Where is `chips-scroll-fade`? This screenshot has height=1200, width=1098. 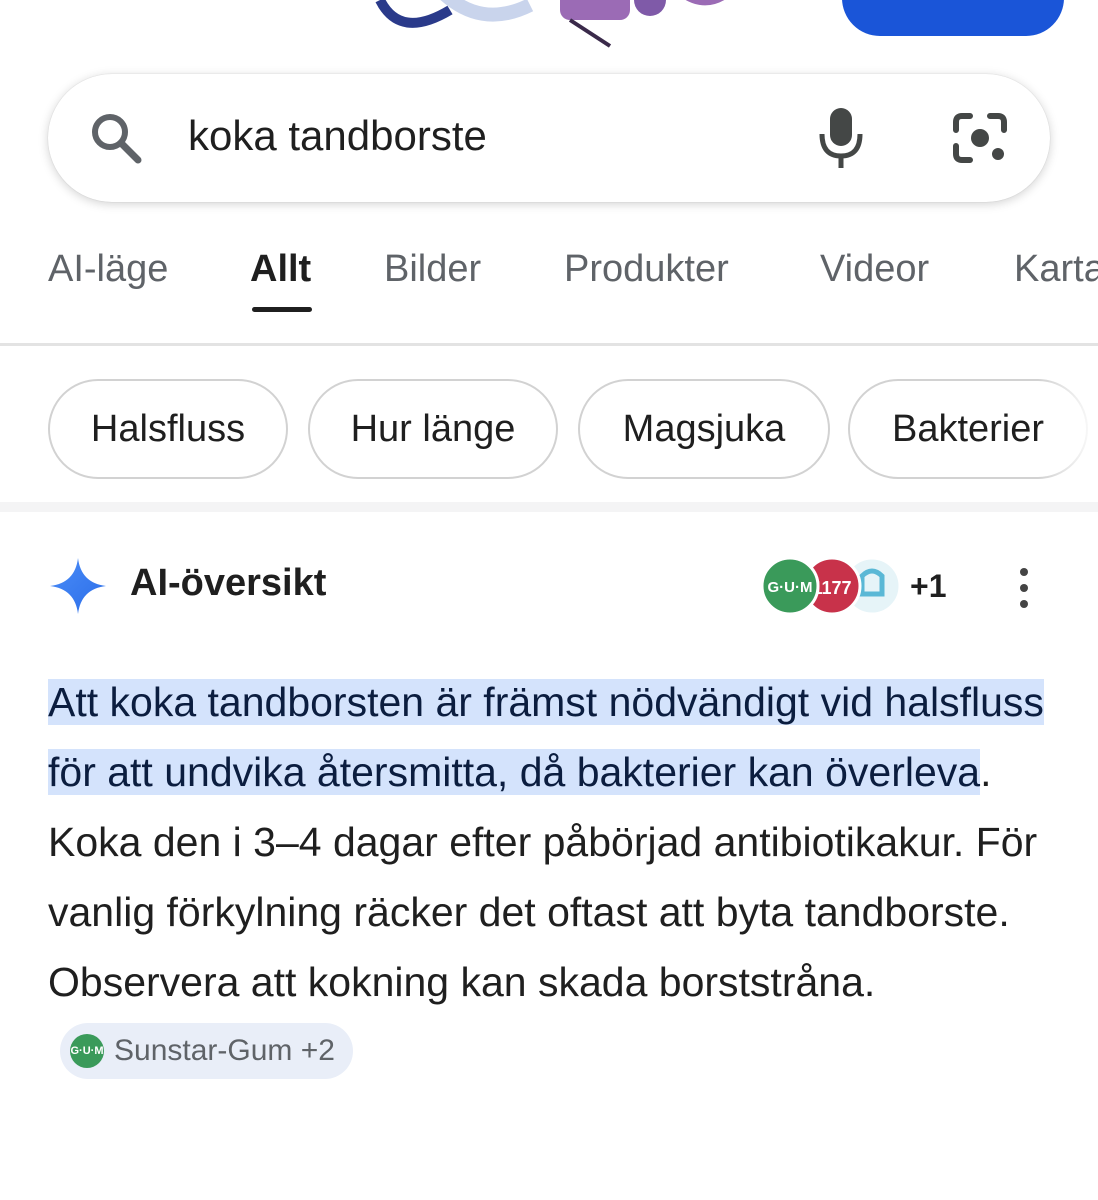 chips-scroll-fade is located at coordinates (1069, 430).